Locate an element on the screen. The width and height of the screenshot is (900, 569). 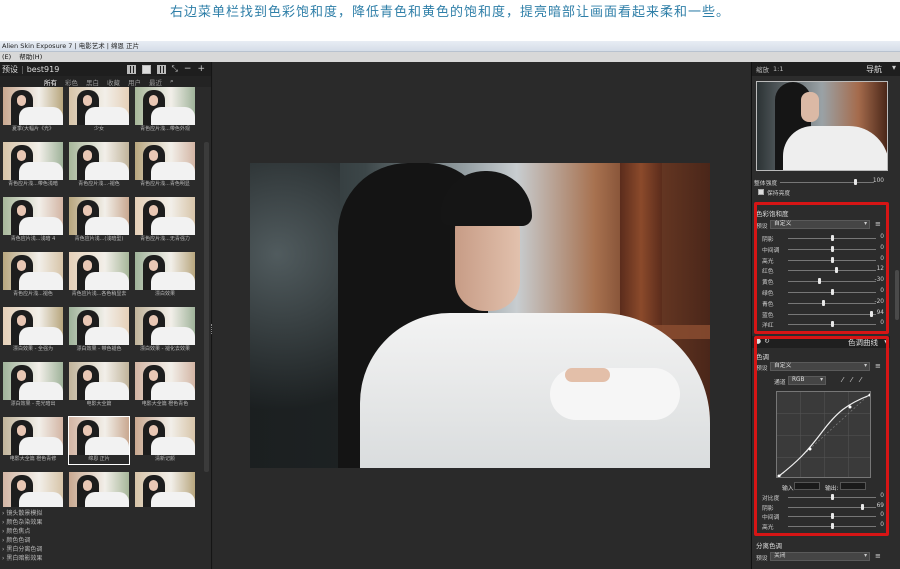
view-mode-toolbar: ⤡ − + is located at coordinates (165, 69).